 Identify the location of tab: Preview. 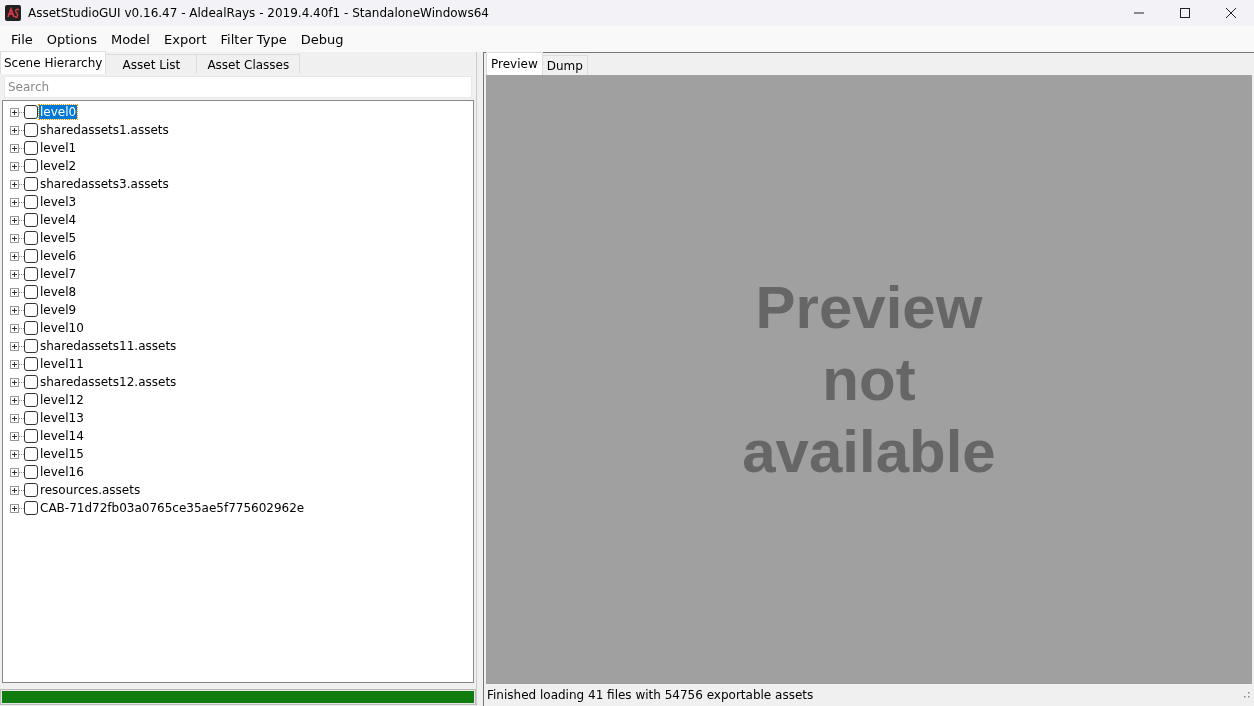
(514, 63).